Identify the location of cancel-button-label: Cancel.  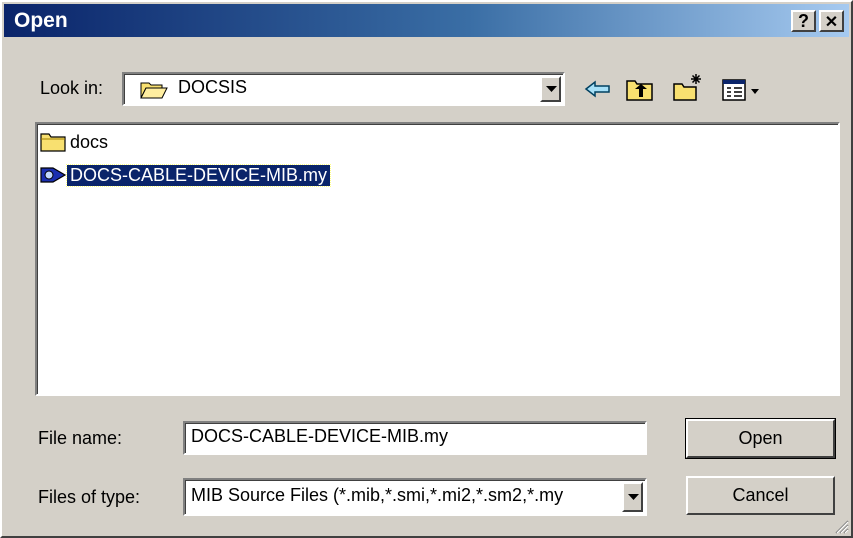
(760, 495).